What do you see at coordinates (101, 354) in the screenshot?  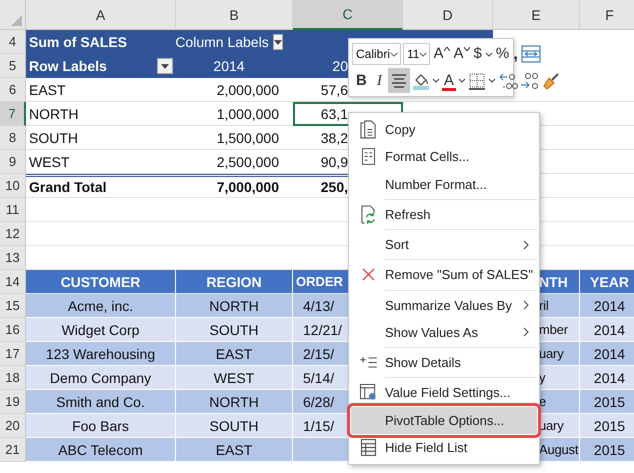 I see `table-cell: 123 Warehousing` at bounding box center [101, 354].